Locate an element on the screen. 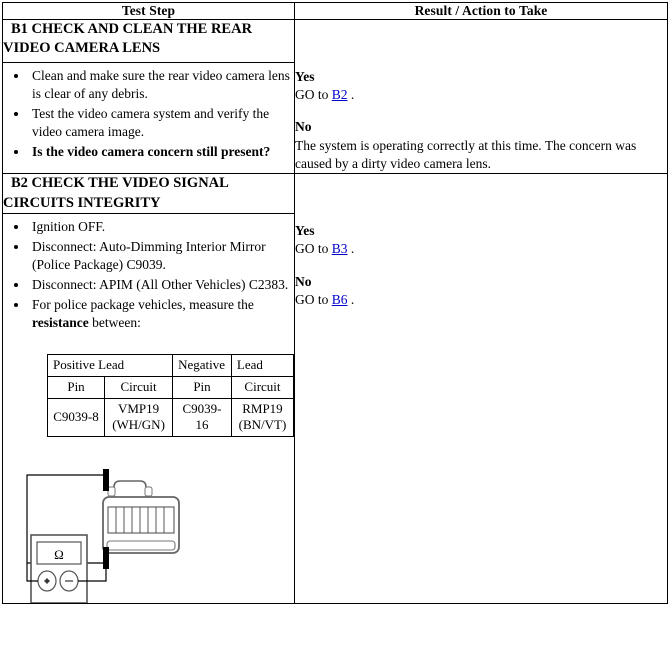 The height and width of the screenshot is (650, 669). b1-result-gap is located at coordinates (481, 111).